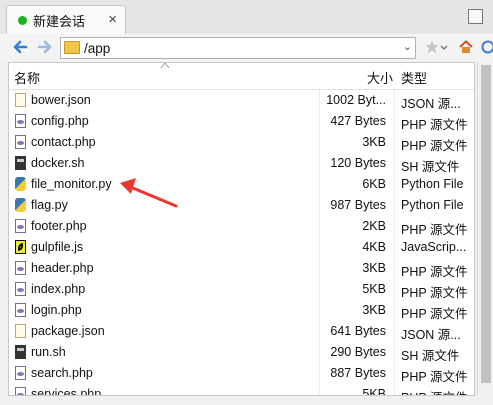  Describe the element at coordinates (56, 310) in the screenshot. I see `file-name: login.php` at that location.